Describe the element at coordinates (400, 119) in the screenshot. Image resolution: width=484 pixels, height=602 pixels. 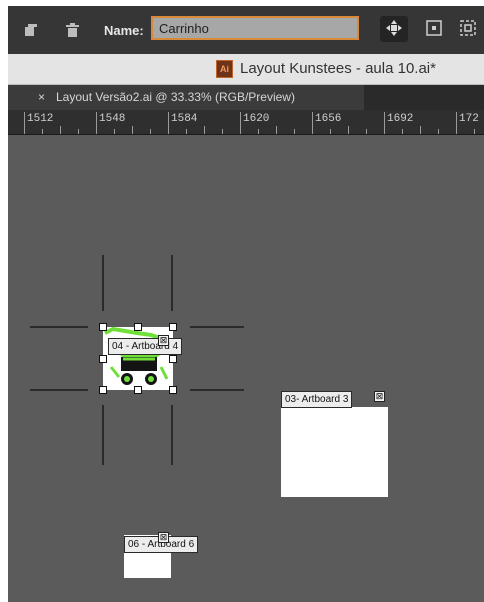
I see `ruler-label: 1692` at that location.